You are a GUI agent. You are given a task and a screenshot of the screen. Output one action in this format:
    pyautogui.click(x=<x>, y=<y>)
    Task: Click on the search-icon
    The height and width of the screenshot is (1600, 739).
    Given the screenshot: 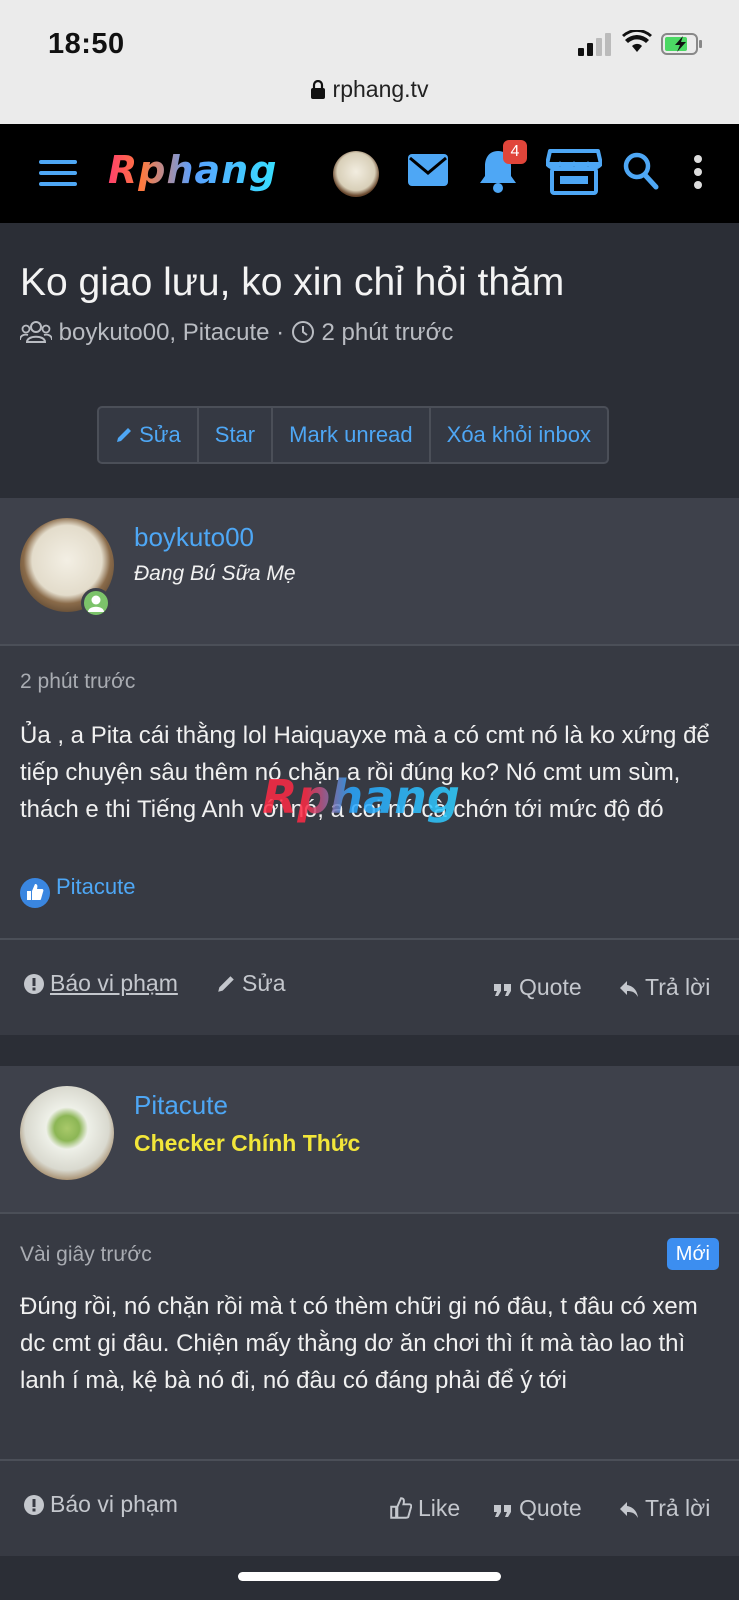 What is the action you would take?
    pyautogui.click(x=641, y=171)
    